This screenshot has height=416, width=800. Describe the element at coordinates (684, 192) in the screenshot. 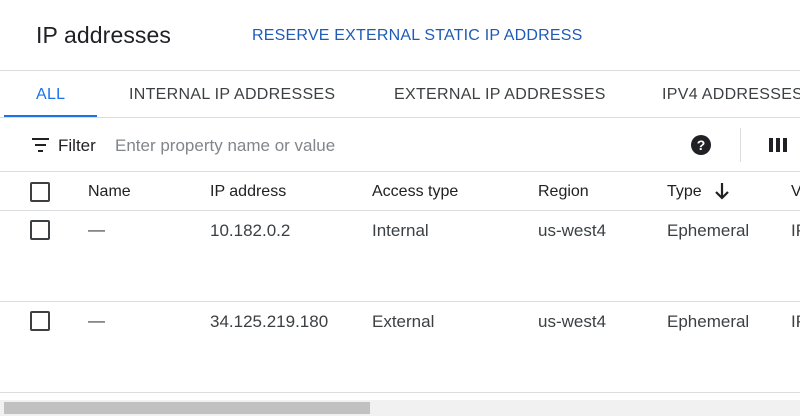

I see `column-header-type: Type` at that location.